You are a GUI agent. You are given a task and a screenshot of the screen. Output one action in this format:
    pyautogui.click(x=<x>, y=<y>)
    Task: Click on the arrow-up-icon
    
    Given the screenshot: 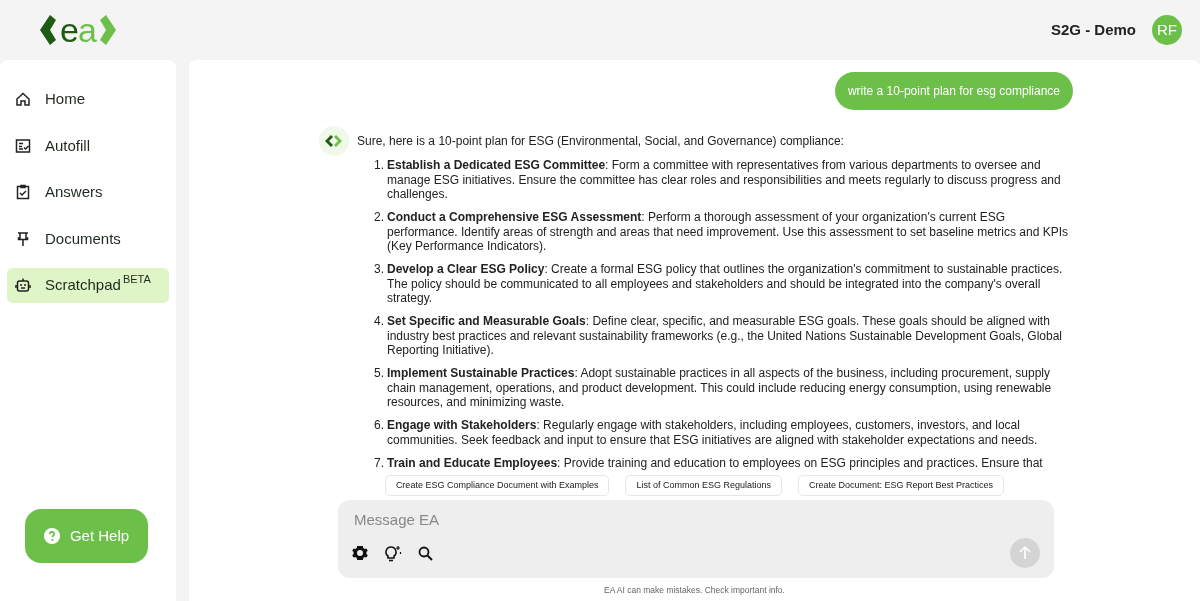 What is the action you would take?
    pyautogui.click(x=1025, y=553)
    